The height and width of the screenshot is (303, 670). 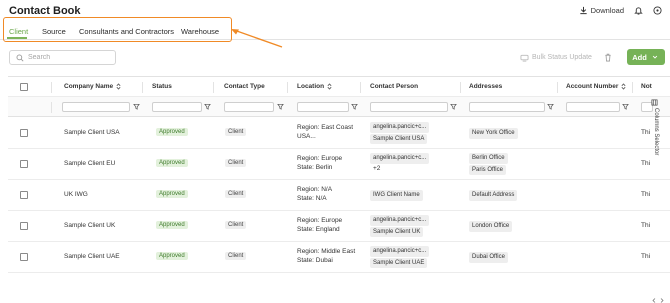 I want to click on column-header-status: Status, so click(x=162, y=86).